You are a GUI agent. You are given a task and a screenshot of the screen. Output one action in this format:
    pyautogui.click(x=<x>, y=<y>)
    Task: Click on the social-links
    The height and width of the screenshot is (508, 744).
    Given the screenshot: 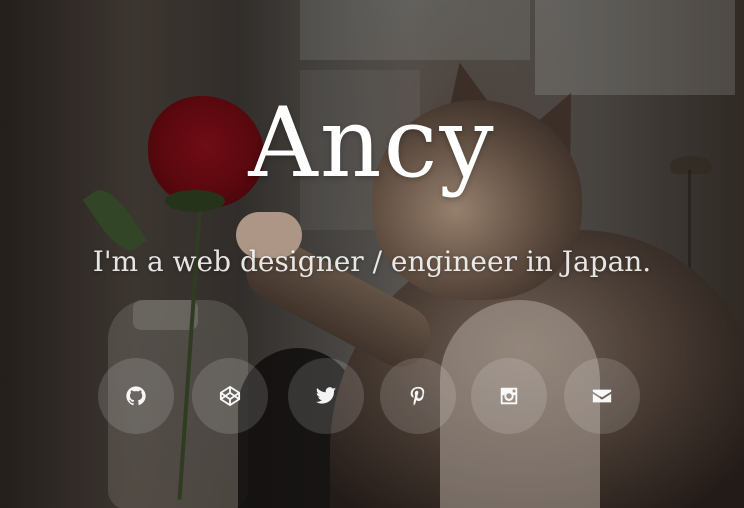 What is the action you would take?
    pyautogui.click(x=372, y=396)
    